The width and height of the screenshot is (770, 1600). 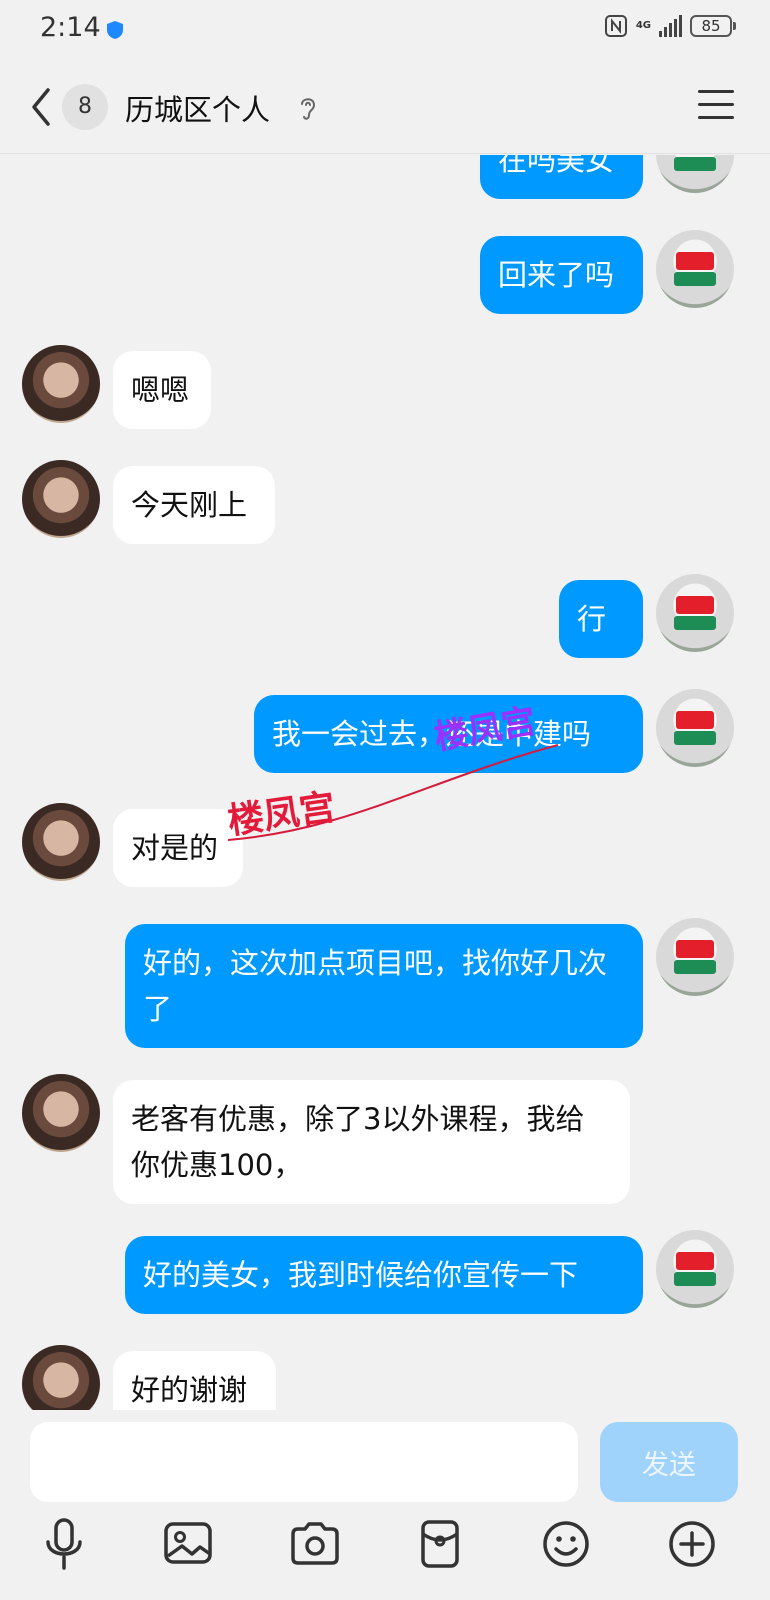 I want to click on status-time: 2:14, so click(x=70, y=27).